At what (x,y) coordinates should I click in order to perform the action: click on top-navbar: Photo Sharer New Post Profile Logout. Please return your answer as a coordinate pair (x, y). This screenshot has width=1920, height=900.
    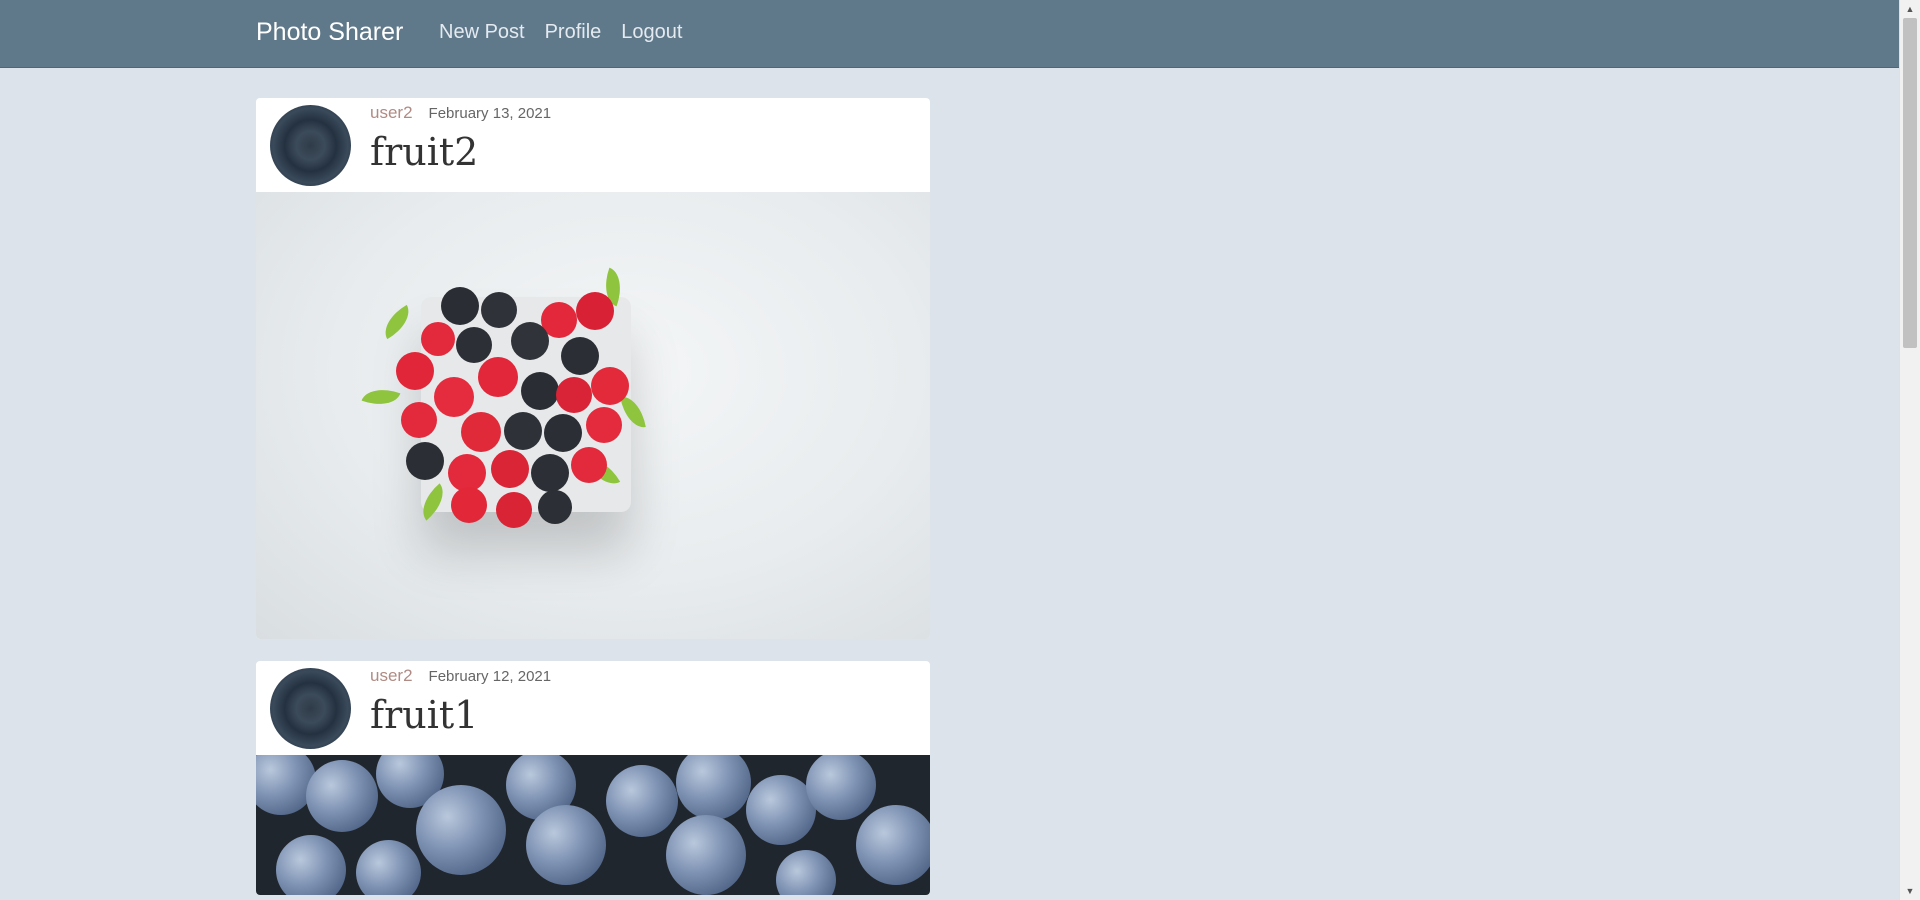
    Looking at the image, I should click on (950, 34).